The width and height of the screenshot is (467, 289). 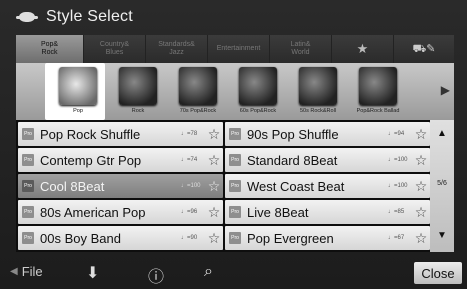 I want to click on tab-label: Standards& Jazz, so click(x=176, y=48).